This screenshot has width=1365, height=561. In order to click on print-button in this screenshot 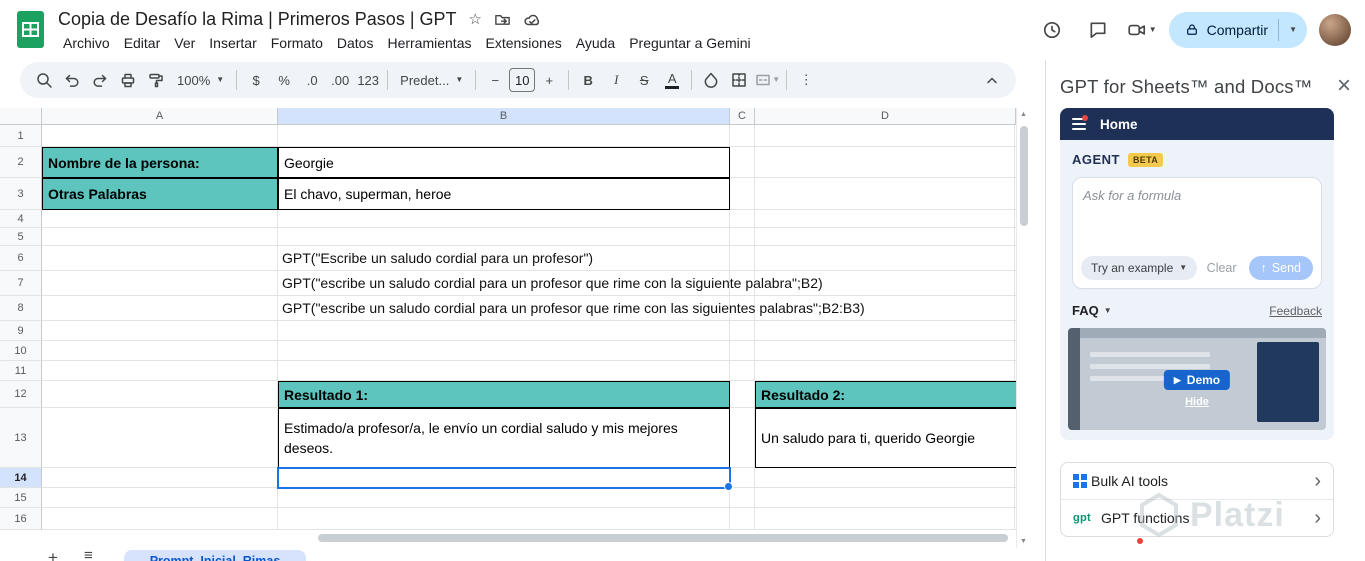, I will do `click(128, 80)`.